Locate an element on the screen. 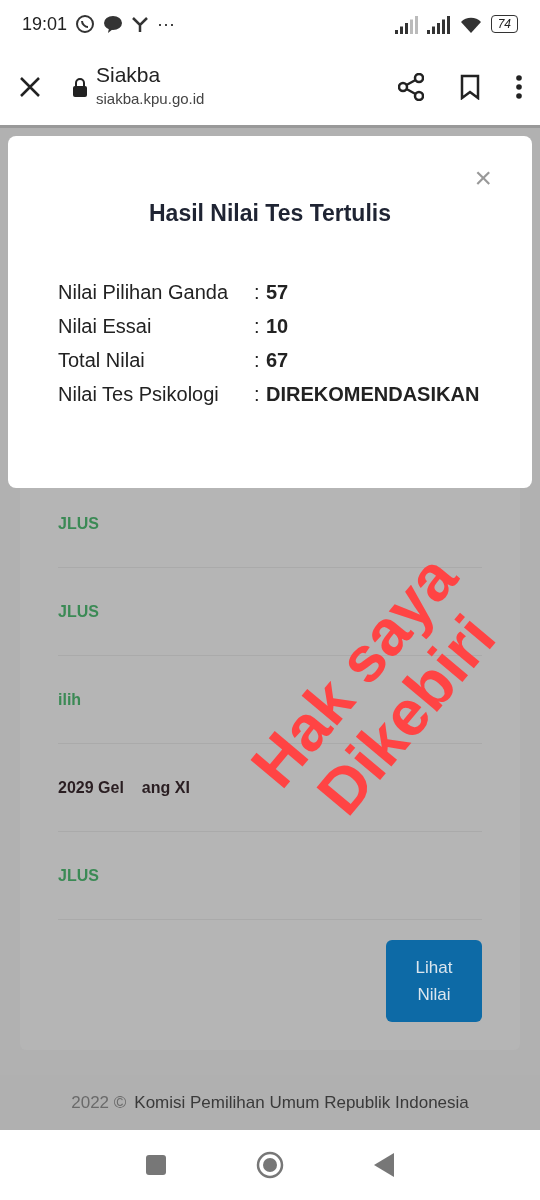 This screenshot has height=1200, width=540. clock-time: 19:01 is located at coordinates (45, 24).